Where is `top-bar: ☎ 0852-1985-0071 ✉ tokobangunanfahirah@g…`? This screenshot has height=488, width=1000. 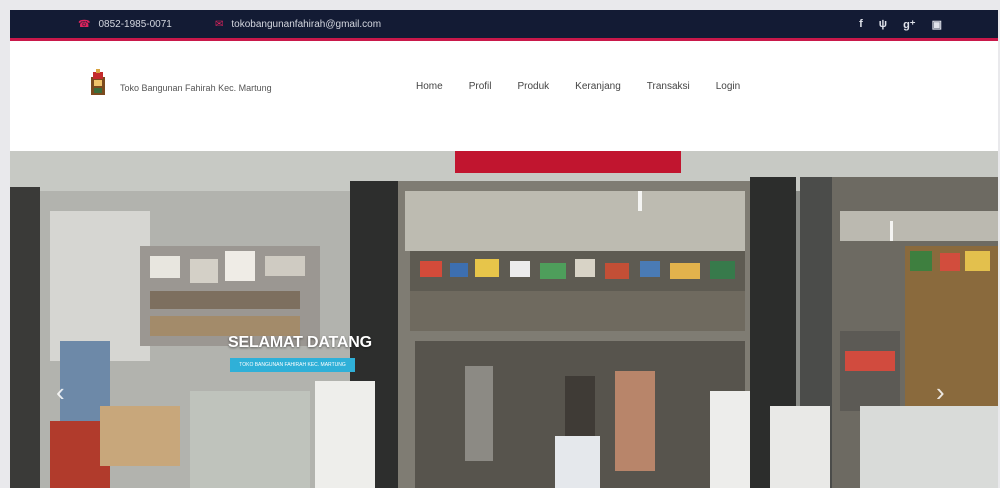
top-bar: ☎ 0852-1985-0071 ✉ tokobangunanfahirah@g… is located at coordinates (504, 25).